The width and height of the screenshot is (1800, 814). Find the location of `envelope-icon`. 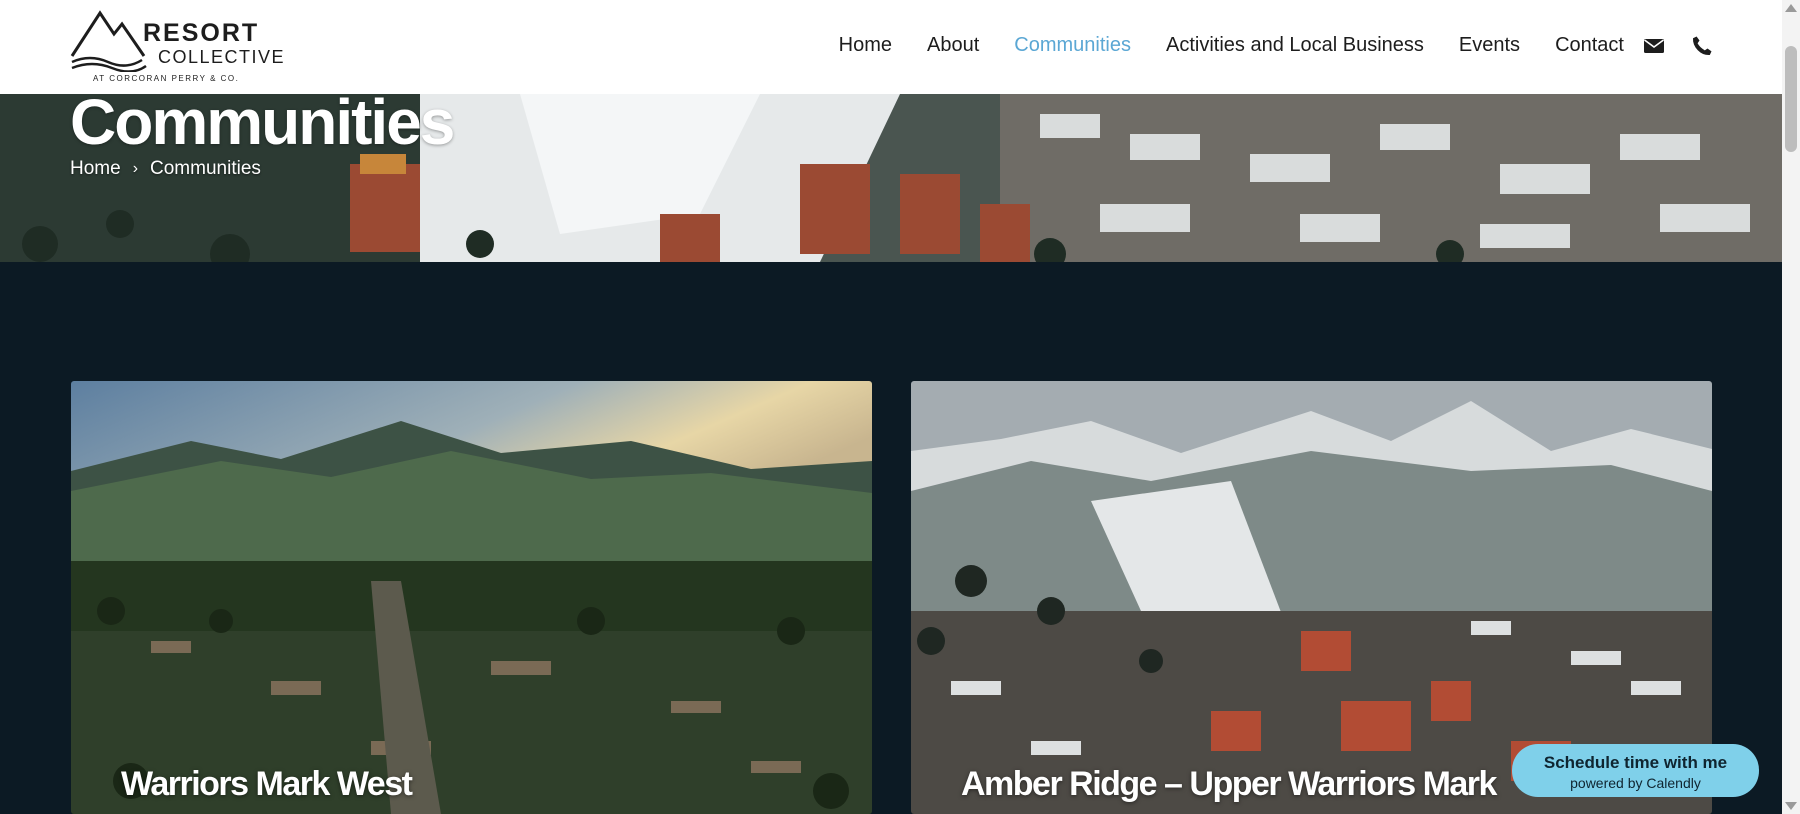

envelope-icon is located at coordinates (1654, 46).